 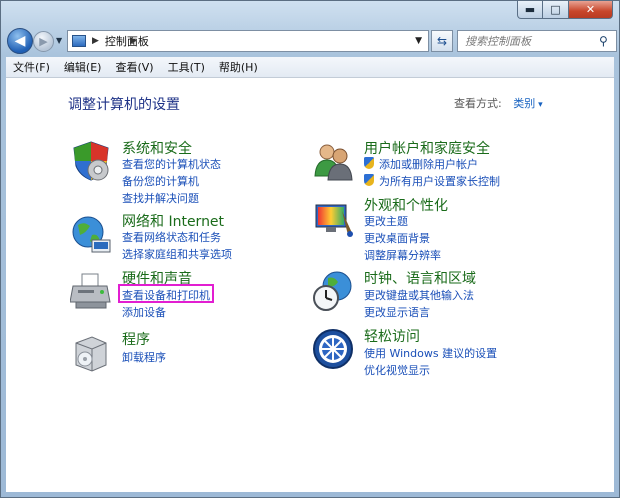 I want to click on link-add-remove-accounts: 添加或删除用户帐户, so click(x=421, y=164).